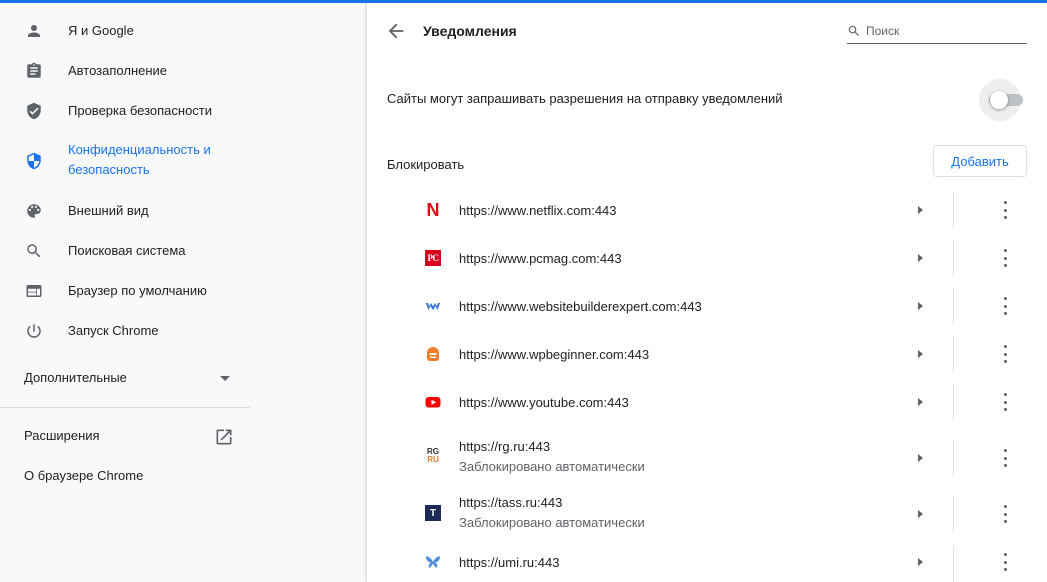 The image size is (1047, 582). What do you see at coordinates (101, 30) in the screenshot?
I see `sidebar-item-label: Я и Google` at bounding box center [101, 30].